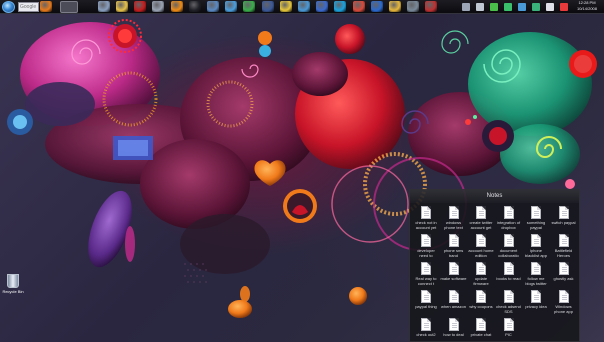 Image resolution: width=604 pixels, height=342 pixels. Describe the element at coordinates (69, 7) in the screenshot. I see `active-window-button` at that location.